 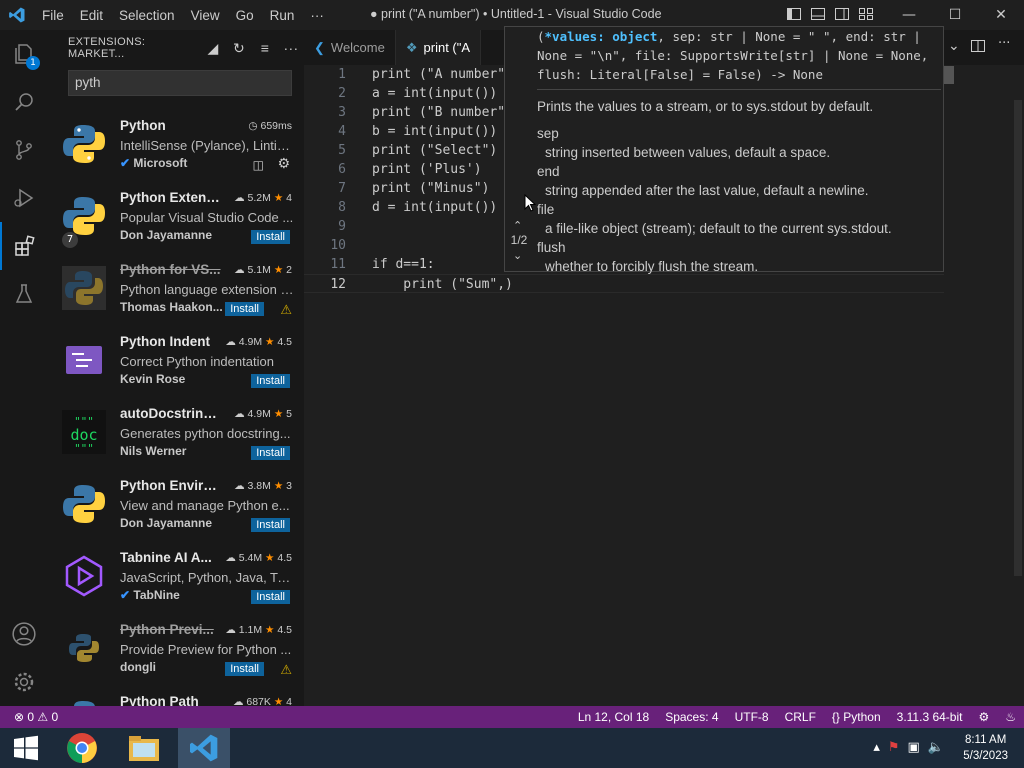 What do you see at coordinates (800, 717) in the screenshot?
I see `end-of-line: CRLF` at bounding box center [800, 717].